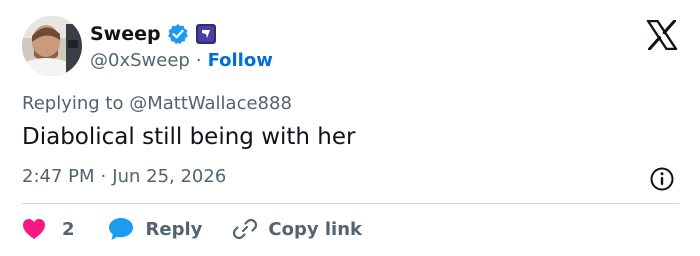  What do you see at coordinates (169, 176) in the screenshot?
I see `tweet-date: Jun 25, 2026` at bounding box center [169, 176].